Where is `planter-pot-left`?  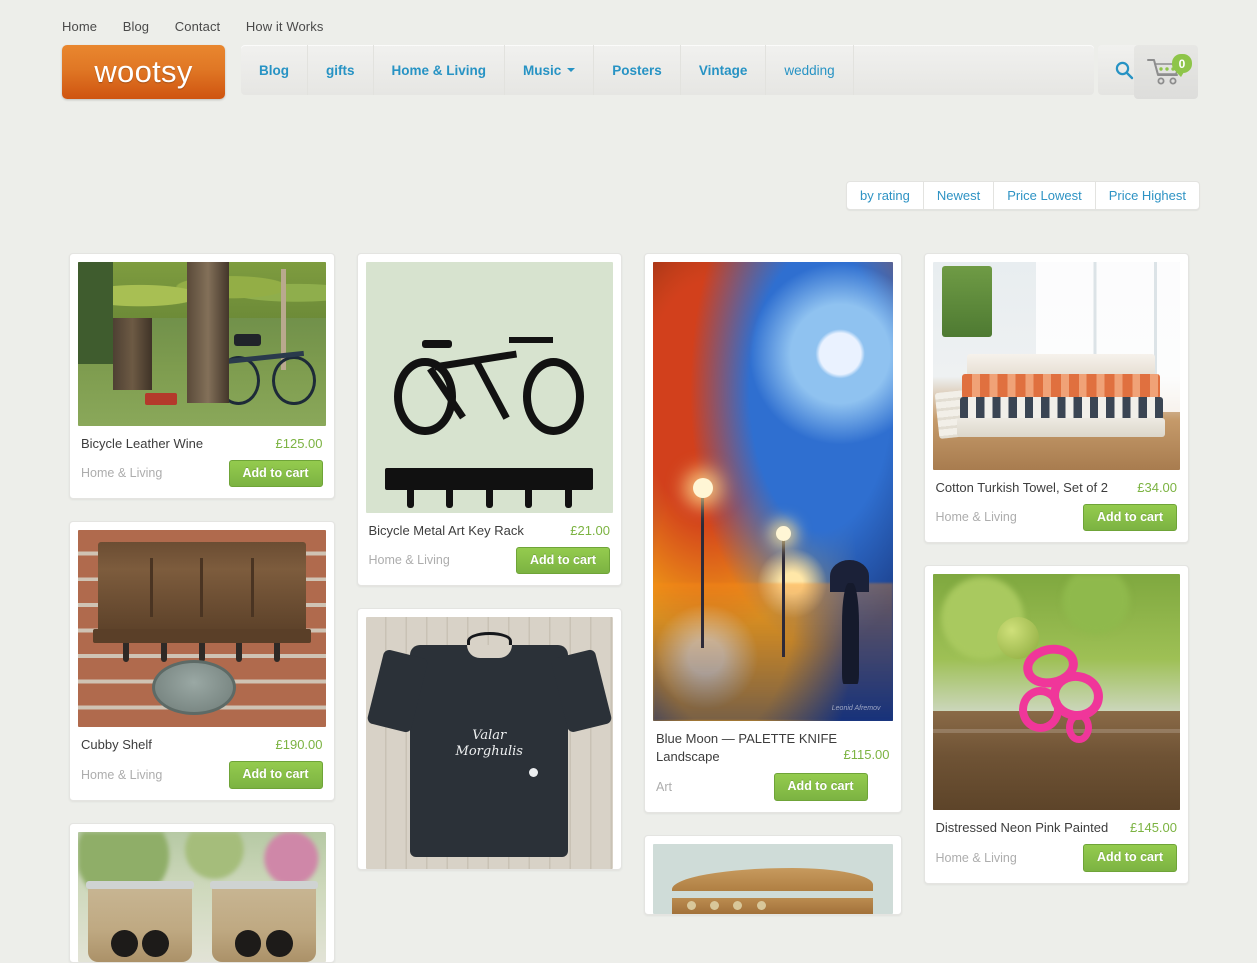
planter-pot-left is located at coordinates (139, 921).